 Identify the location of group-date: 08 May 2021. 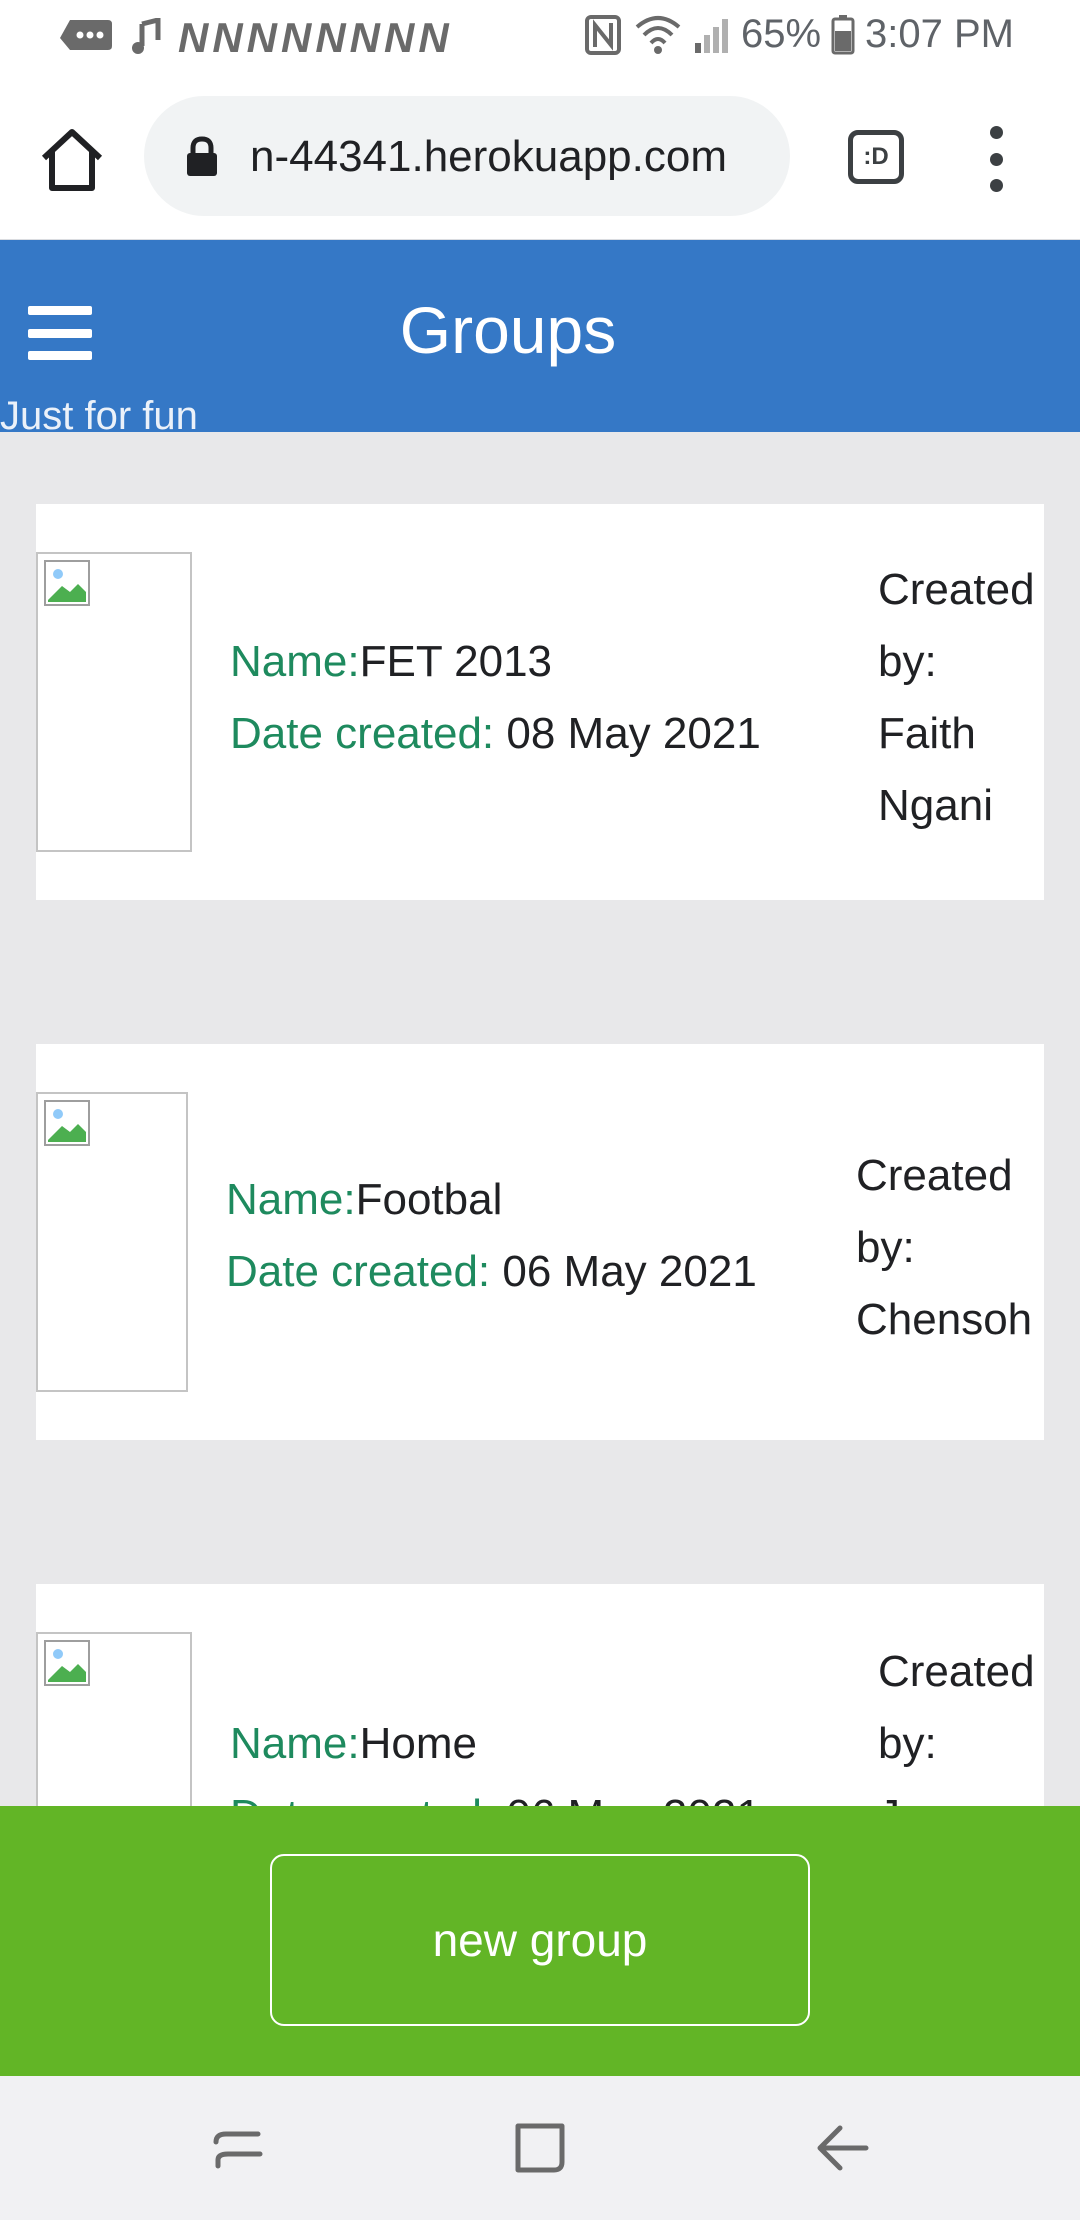
(633, 733).